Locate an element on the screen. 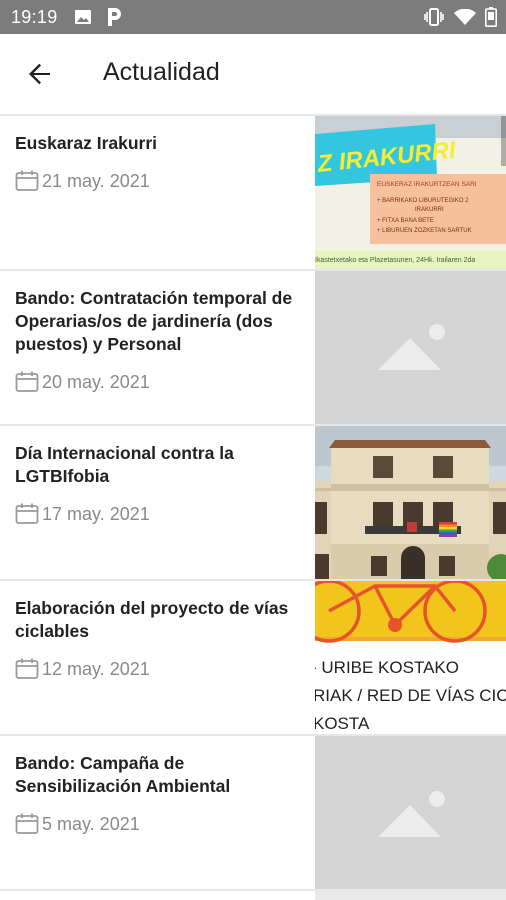  news-date-text: 20 may. 2021 is located at coordinates (96, 381).